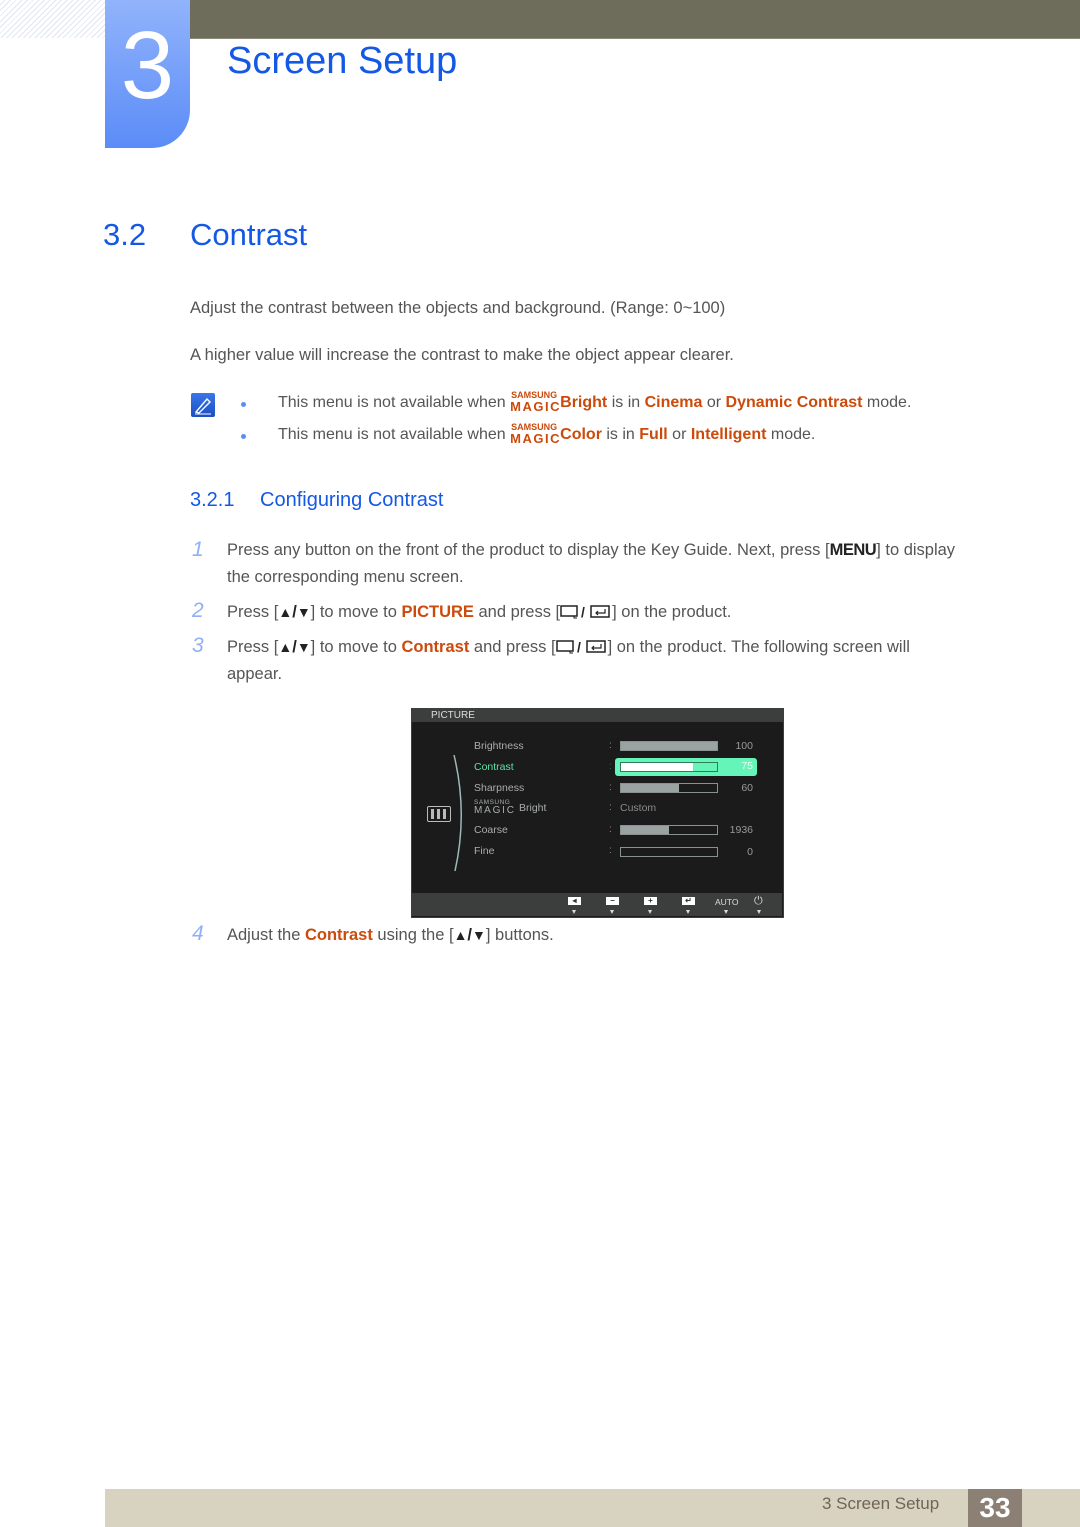 This screenshot has width=1080, height=1527. What do you see at coordinates (995, 1508) in the screenshot?
I see `page-number: 33` at bounding box center [995, 1508].